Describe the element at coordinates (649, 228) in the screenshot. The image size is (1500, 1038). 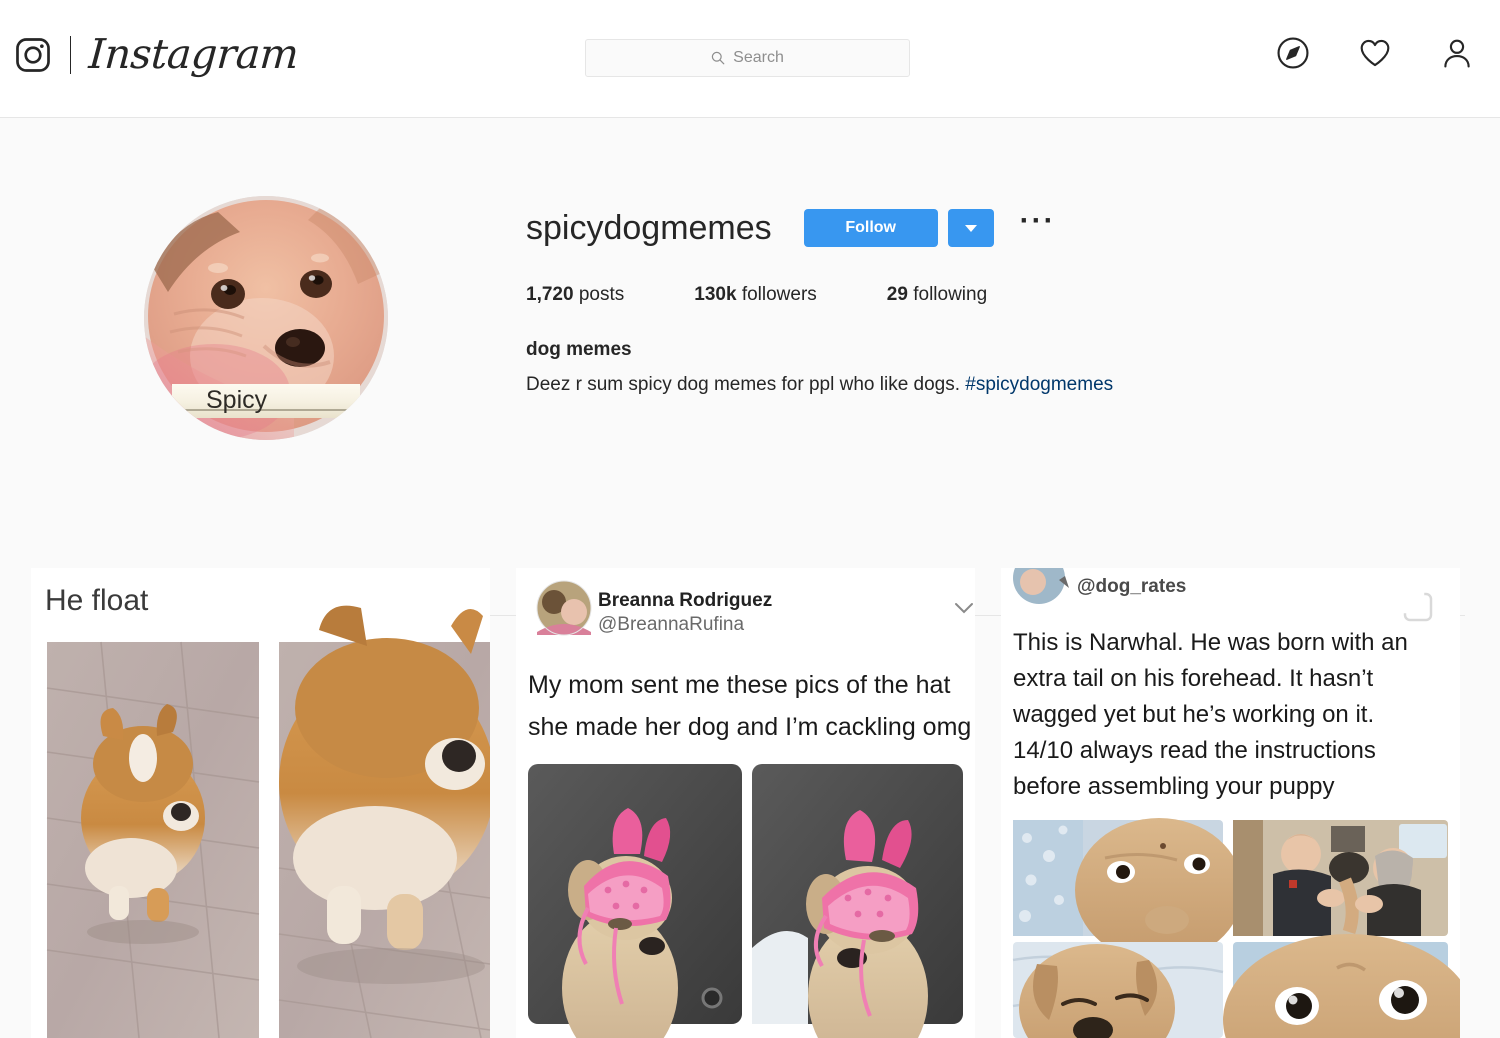
I see `page-title: spicydogmemes` at that location.